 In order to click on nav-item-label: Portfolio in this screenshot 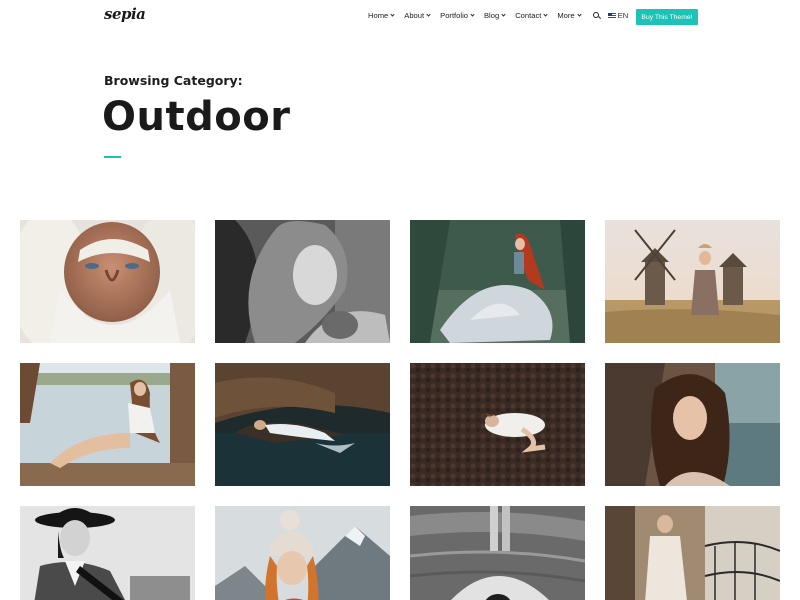, I will do `click(454, 15)`.